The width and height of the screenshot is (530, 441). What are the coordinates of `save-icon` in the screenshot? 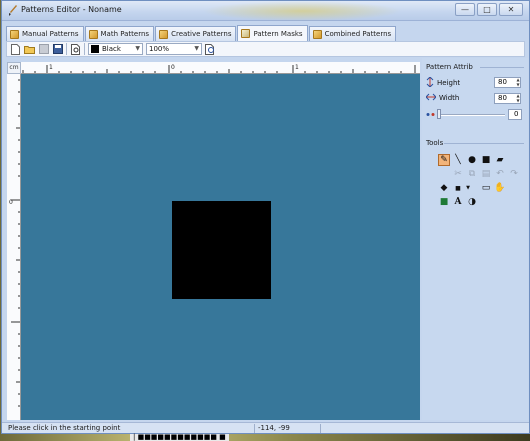 It's located at (57, 49).